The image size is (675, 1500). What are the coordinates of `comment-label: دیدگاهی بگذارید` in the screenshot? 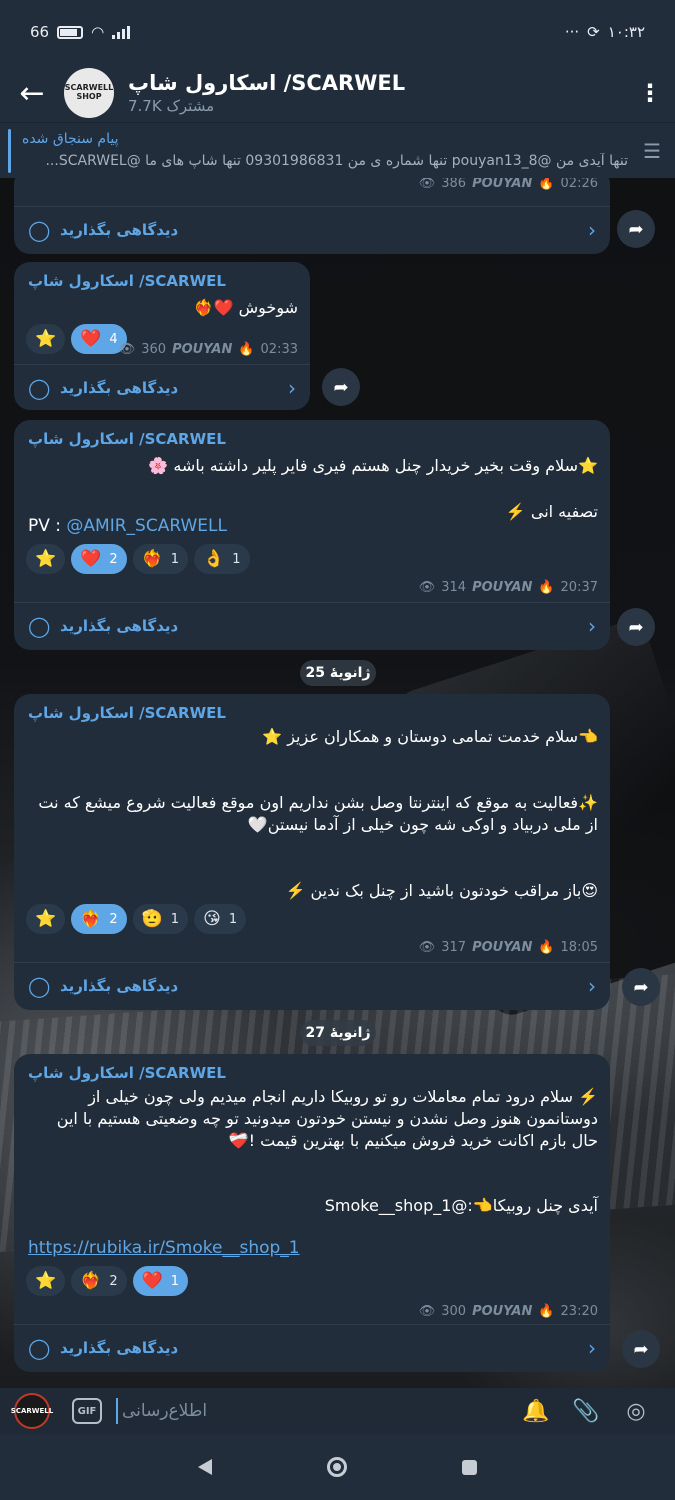 It's located at (119, 1347).